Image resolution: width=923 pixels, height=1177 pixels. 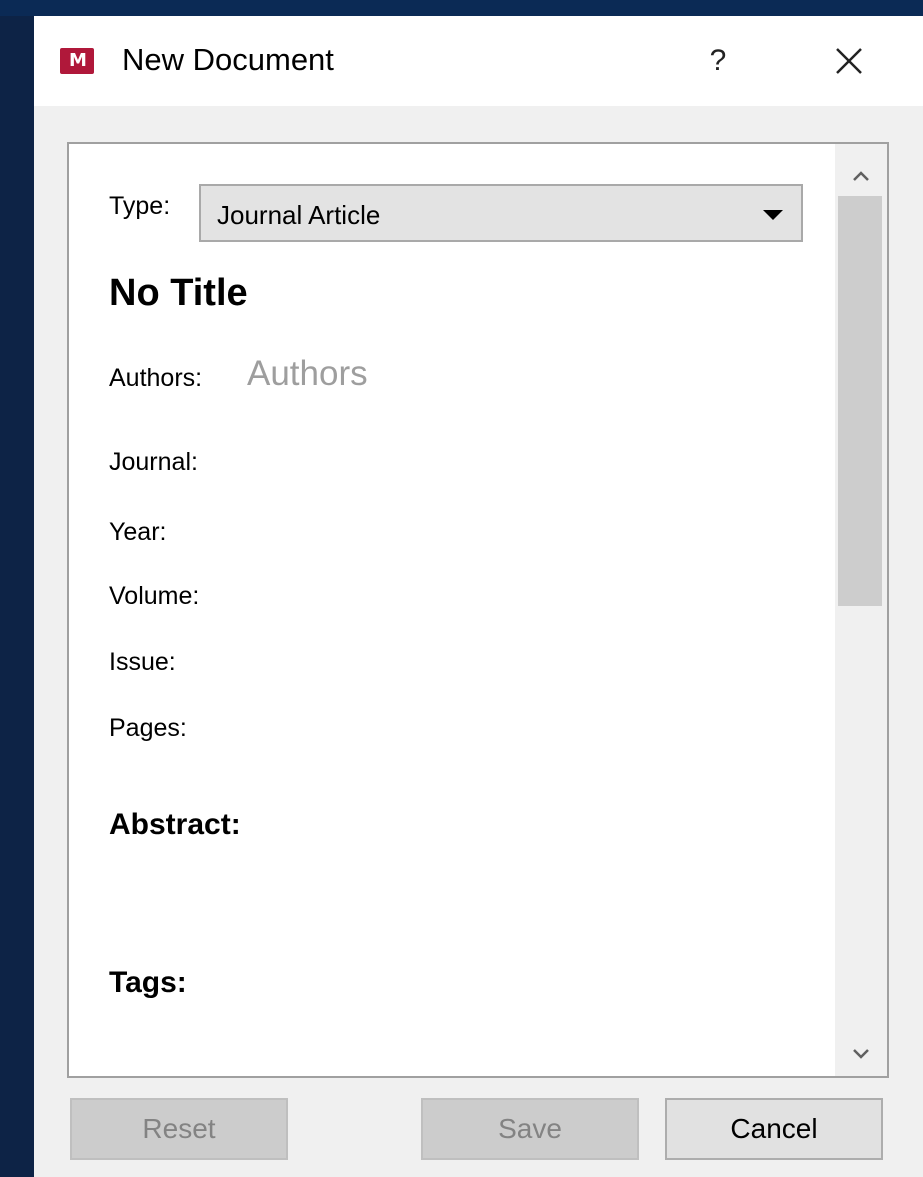 I want to click on tags-label: Tags:, so click(x=148, y=982).